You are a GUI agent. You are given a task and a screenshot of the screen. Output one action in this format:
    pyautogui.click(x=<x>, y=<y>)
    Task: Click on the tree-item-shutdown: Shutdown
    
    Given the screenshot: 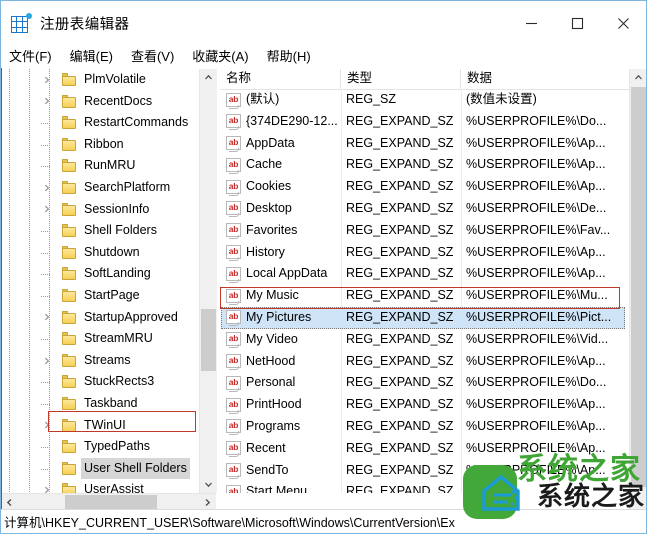 What is the action you would take?
    pyautogui.click(x=100, y=253)
    